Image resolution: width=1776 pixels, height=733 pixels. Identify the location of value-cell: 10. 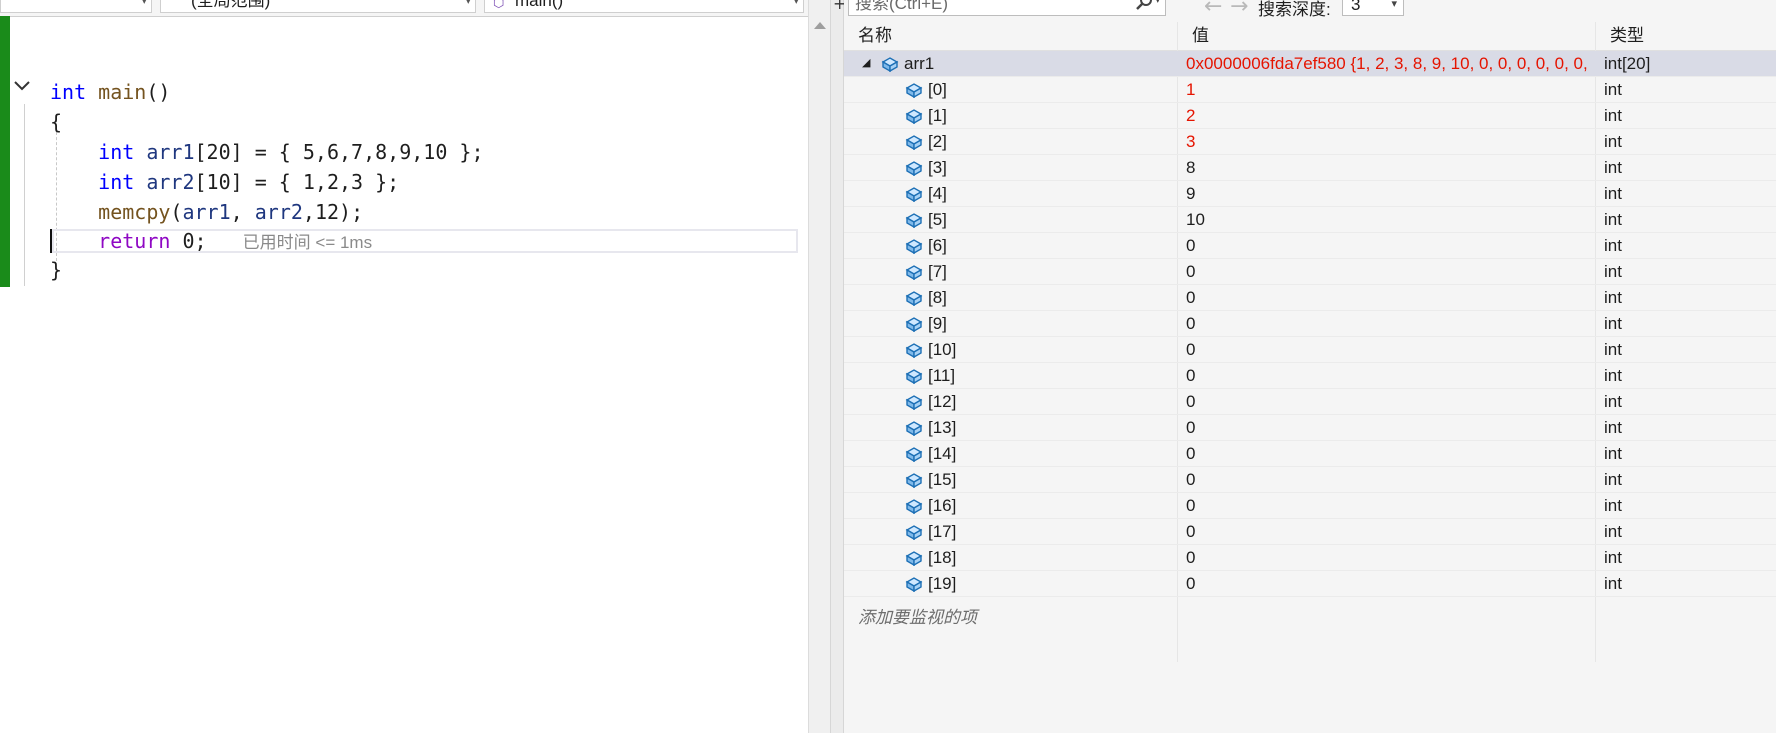
(1385, 219).